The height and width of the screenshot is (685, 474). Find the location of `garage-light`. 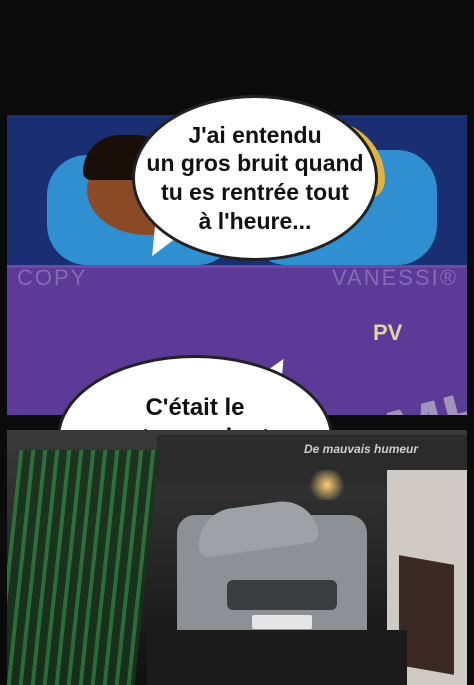

garage-light is located at coordinates (327, 485).